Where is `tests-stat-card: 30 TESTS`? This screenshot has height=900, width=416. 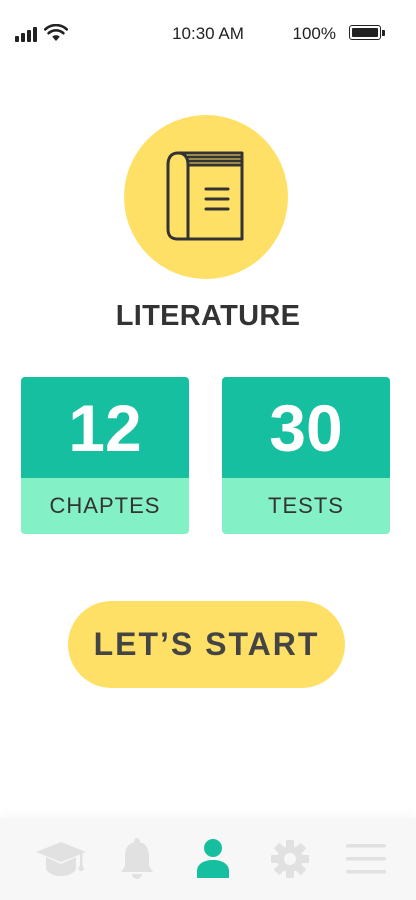
tests-stat-card: 30 TESTS is located at coordinates (306, 455).